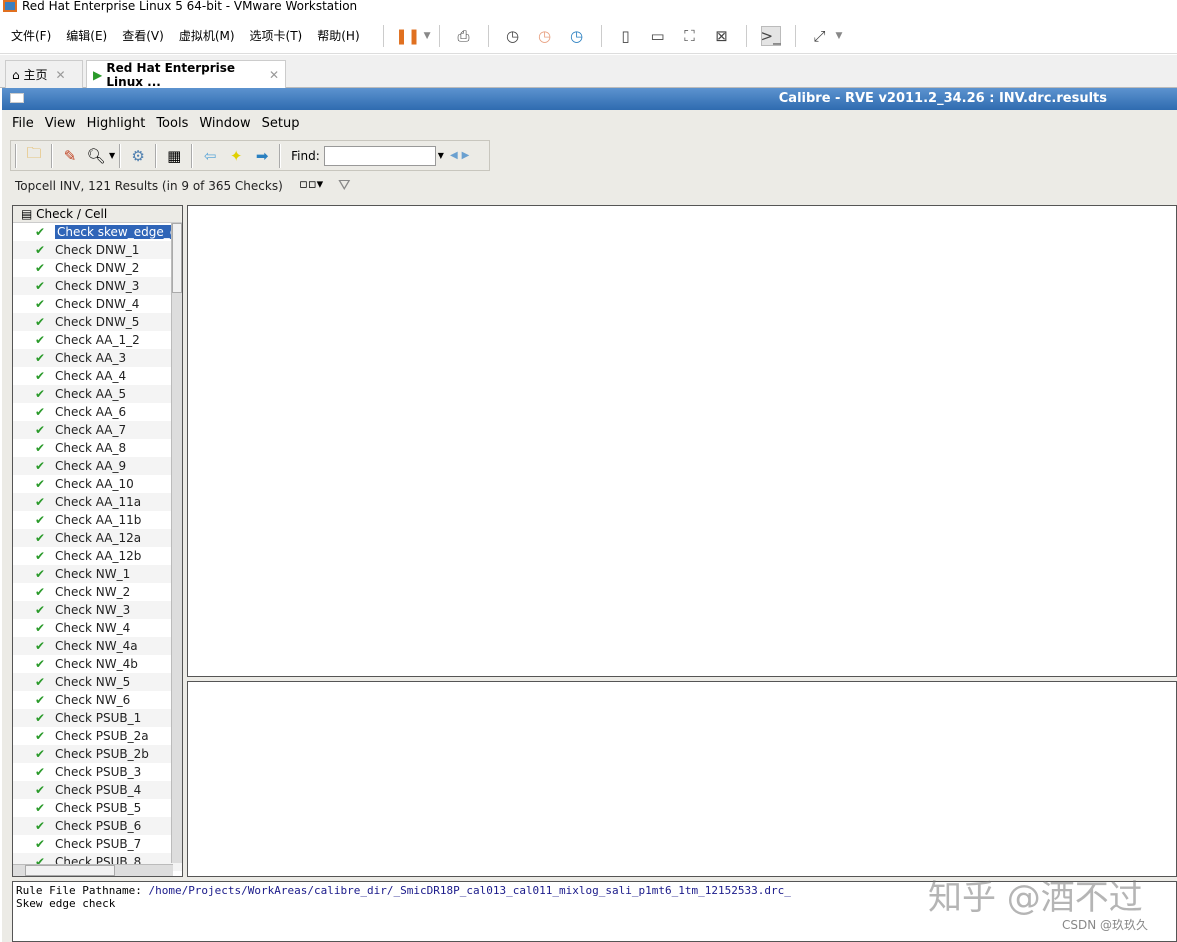 The image size is (1177, 942). Describe the element at coordinates (97, 502) in the screenshot. I see `check-row: ✔ Check AA_11a` at that location.